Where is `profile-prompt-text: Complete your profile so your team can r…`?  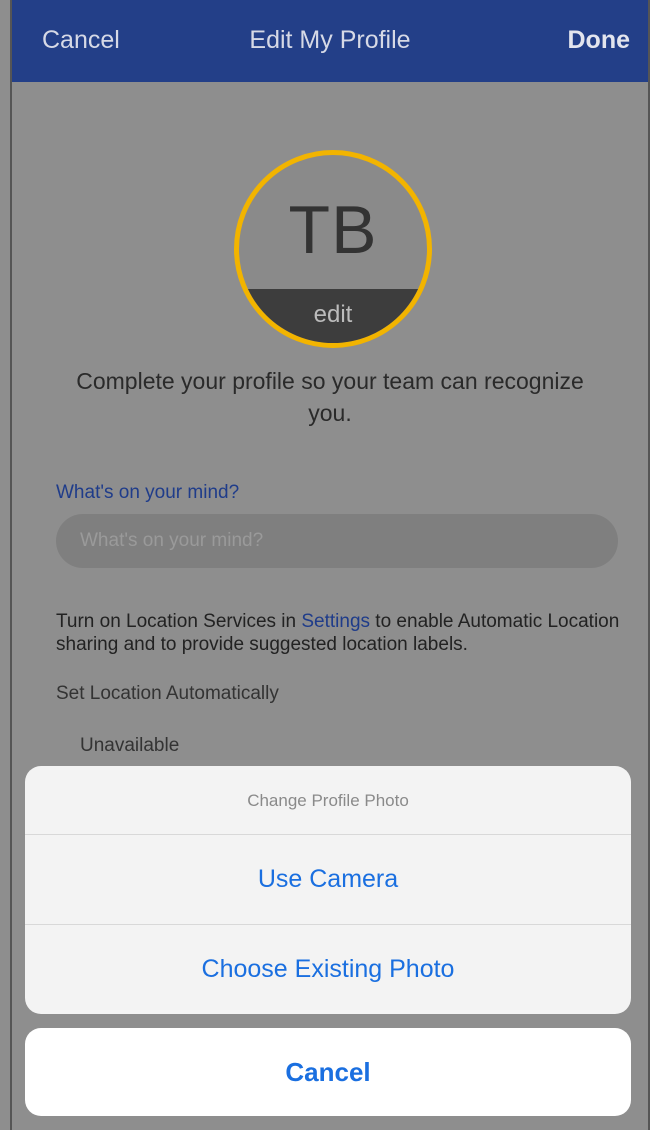
profile-prompt-text: Complete your profile so your team can r… is located at coordinates (330, 397).